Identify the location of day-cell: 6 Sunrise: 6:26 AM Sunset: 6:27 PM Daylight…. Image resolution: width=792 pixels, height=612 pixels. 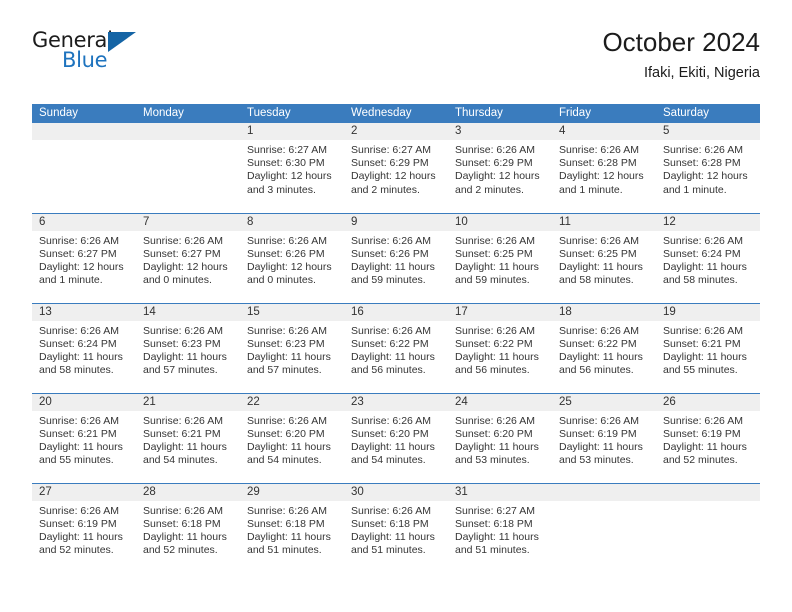
(84, 258).